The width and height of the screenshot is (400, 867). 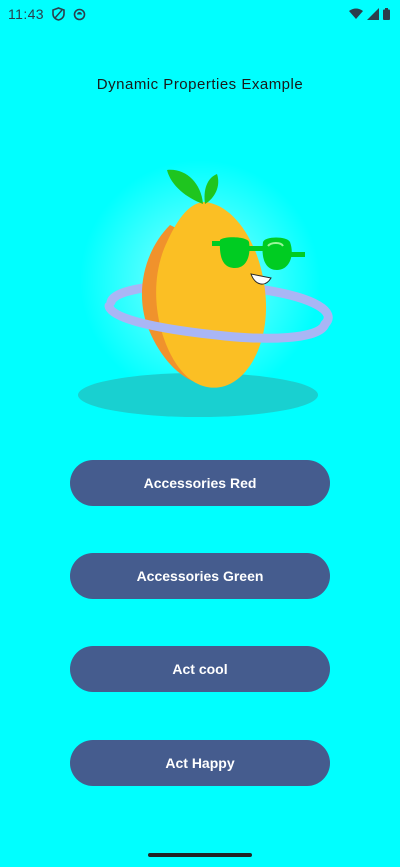 I want to click on status-time: 11:43, so click(x=26, y=14).